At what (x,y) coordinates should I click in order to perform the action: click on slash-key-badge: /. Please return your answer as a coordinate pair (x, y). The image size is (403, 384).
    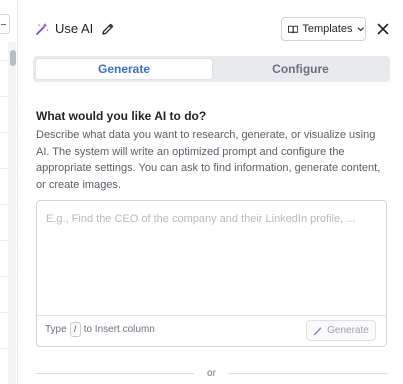
    Looking at the image, I should click on (75, 329).